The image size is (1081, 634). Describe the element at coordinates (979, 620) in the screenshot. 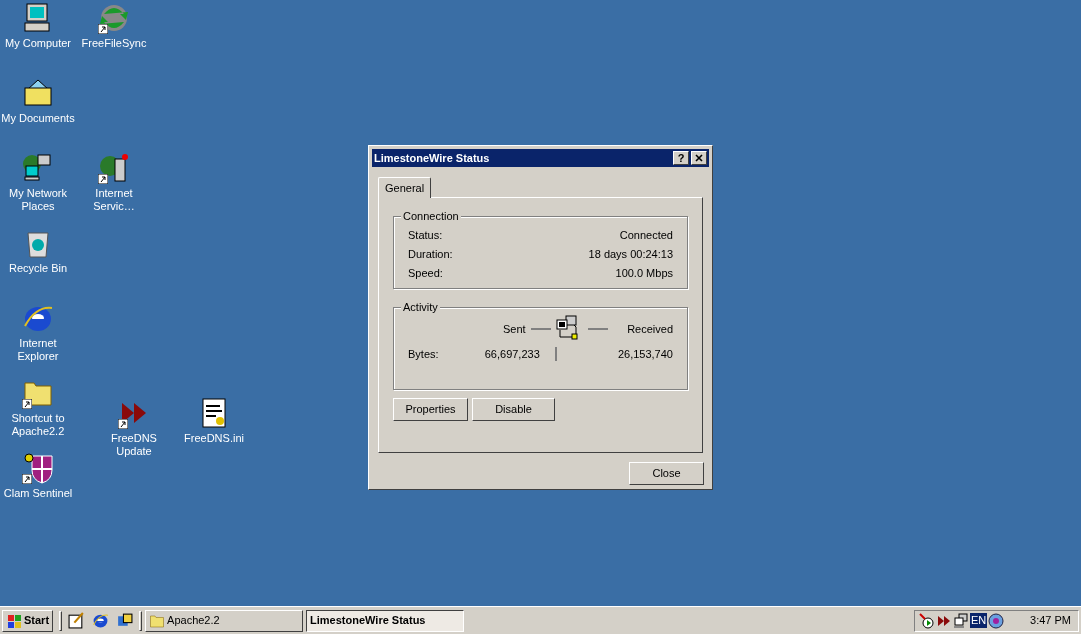

I see `language-indicator: EN` at that location.